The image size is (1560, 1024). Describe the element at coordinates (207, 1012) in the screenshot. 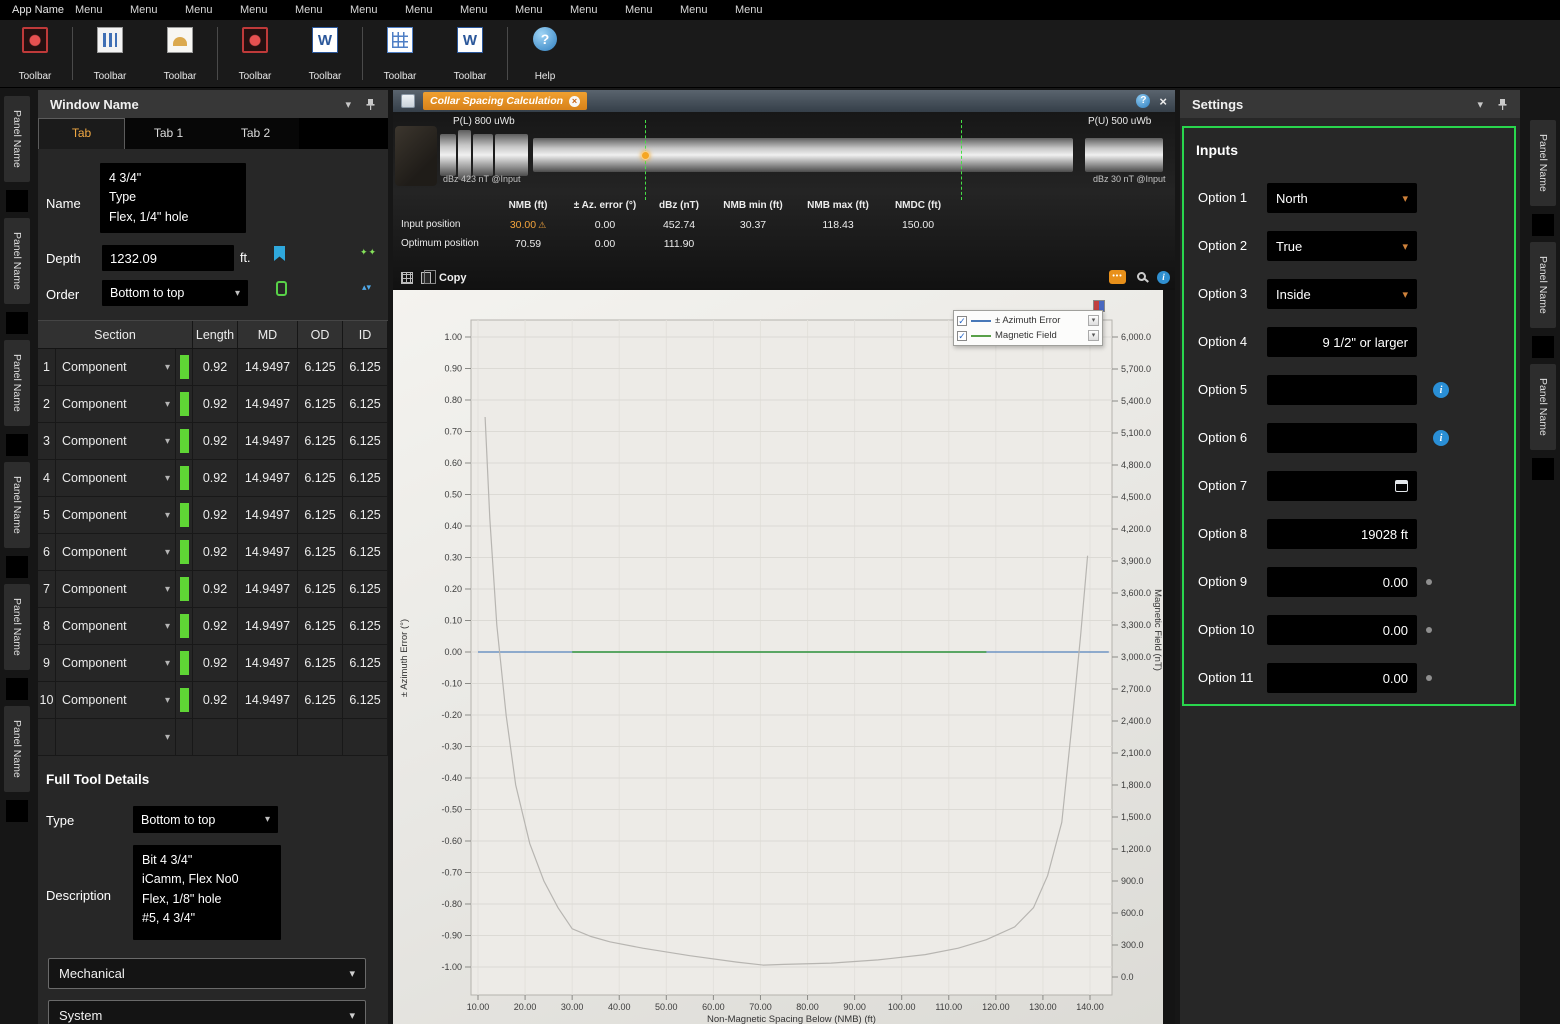

I see `system-dropdown: System ▾` at that location.